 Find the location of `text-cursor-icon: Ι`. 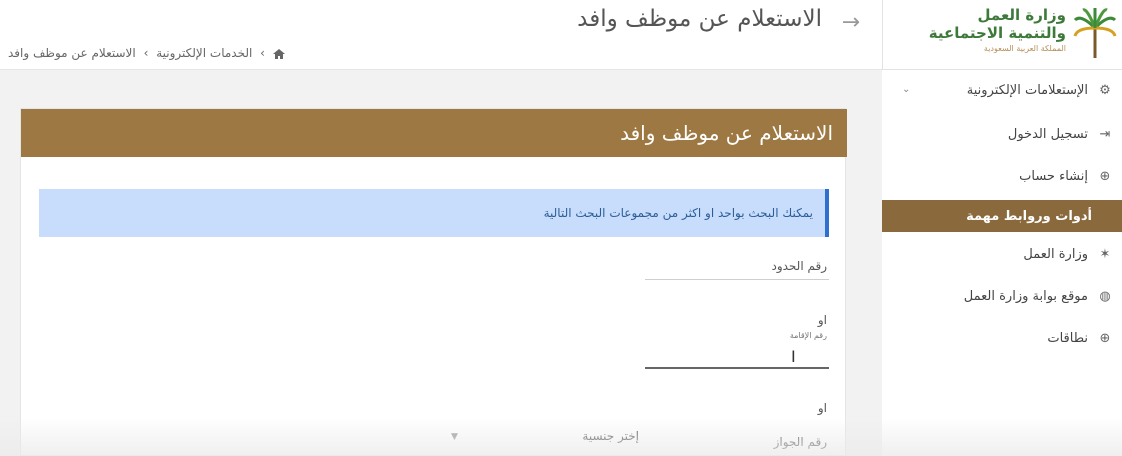

text-cursor-icon: Ι is located at coordinates (793, 356).